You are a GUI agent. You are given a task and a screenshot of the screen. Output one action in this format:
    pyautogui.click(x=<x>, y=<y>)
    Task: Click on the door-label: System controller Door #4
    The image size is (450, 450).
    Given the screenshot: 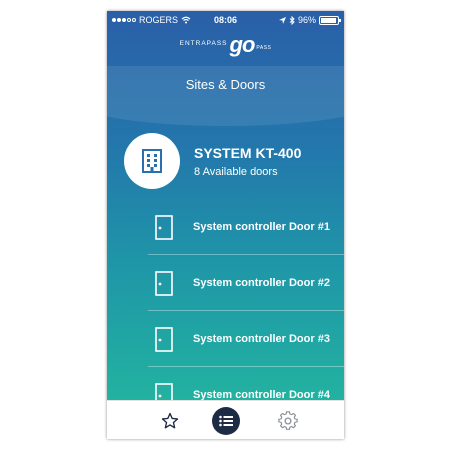 What is the action you would take?
    pyautogui.click(x=261, y=394)
    